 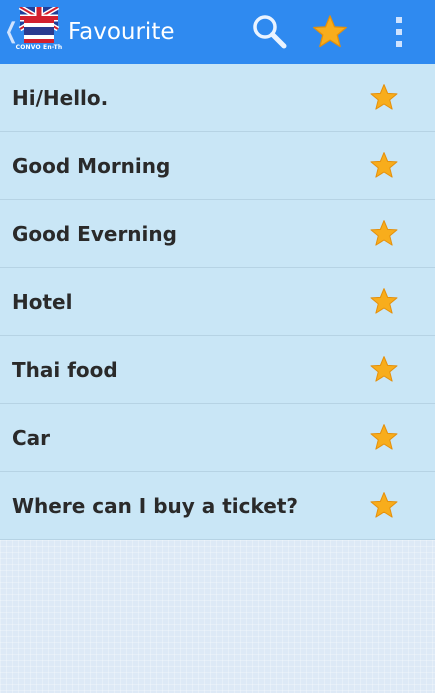 I want to click on favourite-list-item: Where can I buy a ticket?, so click(x=217, y=506).